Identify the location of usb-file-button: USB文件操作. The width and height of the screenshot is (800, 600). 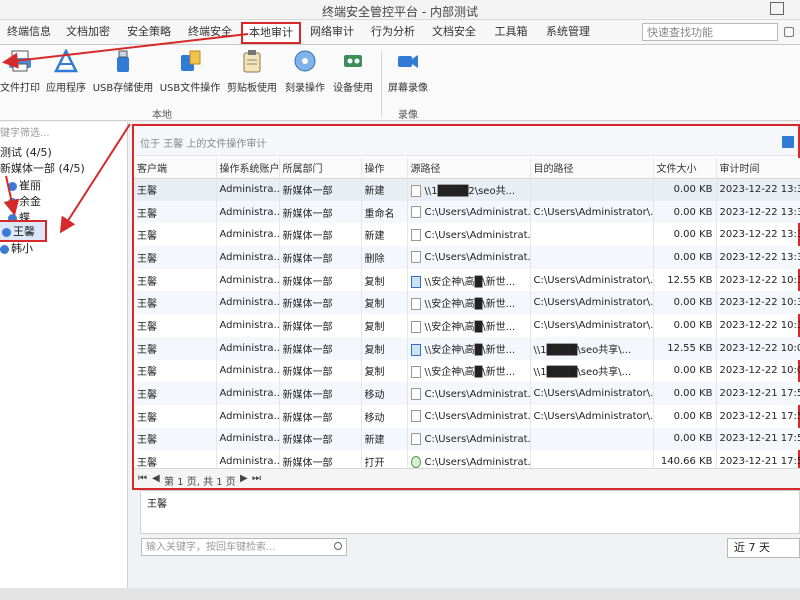
(190, 73).